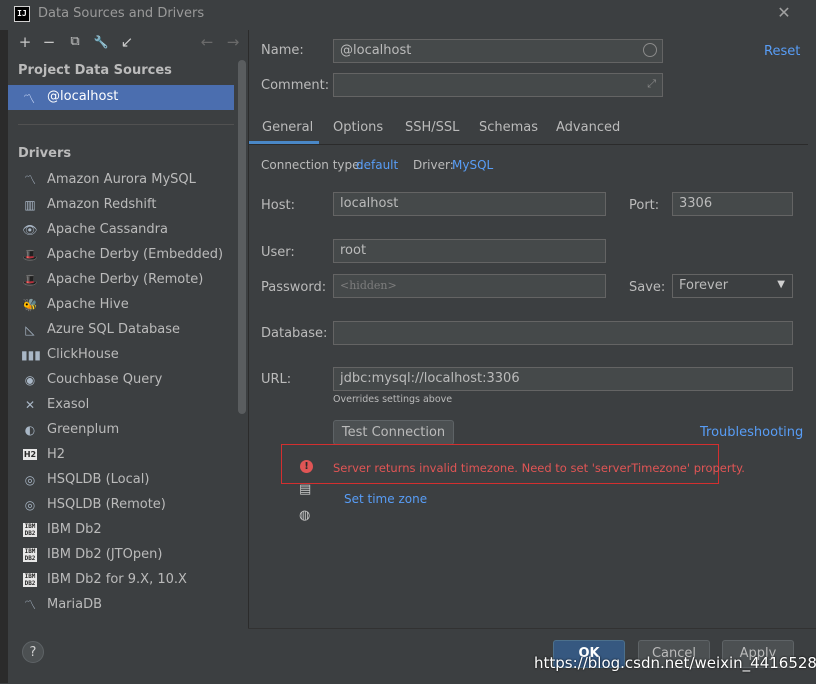  I want to click on globe-icon: ◍, so click(304, 515).